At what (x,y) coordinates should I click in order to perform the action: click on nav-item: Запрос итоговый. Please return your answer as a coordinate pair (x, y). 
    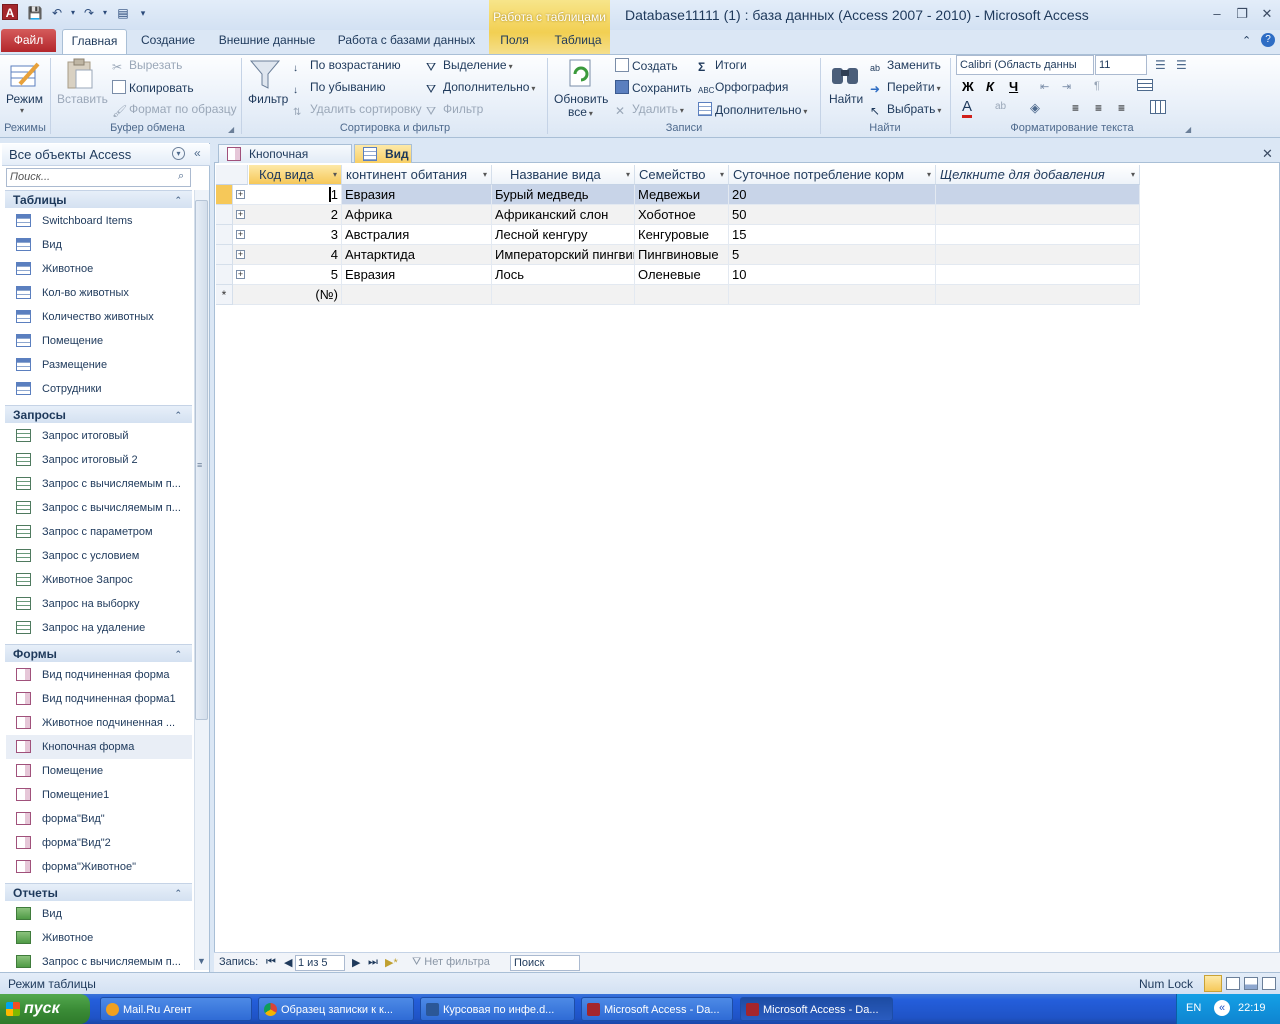
    Looking at the image, I should click on (99, 436).